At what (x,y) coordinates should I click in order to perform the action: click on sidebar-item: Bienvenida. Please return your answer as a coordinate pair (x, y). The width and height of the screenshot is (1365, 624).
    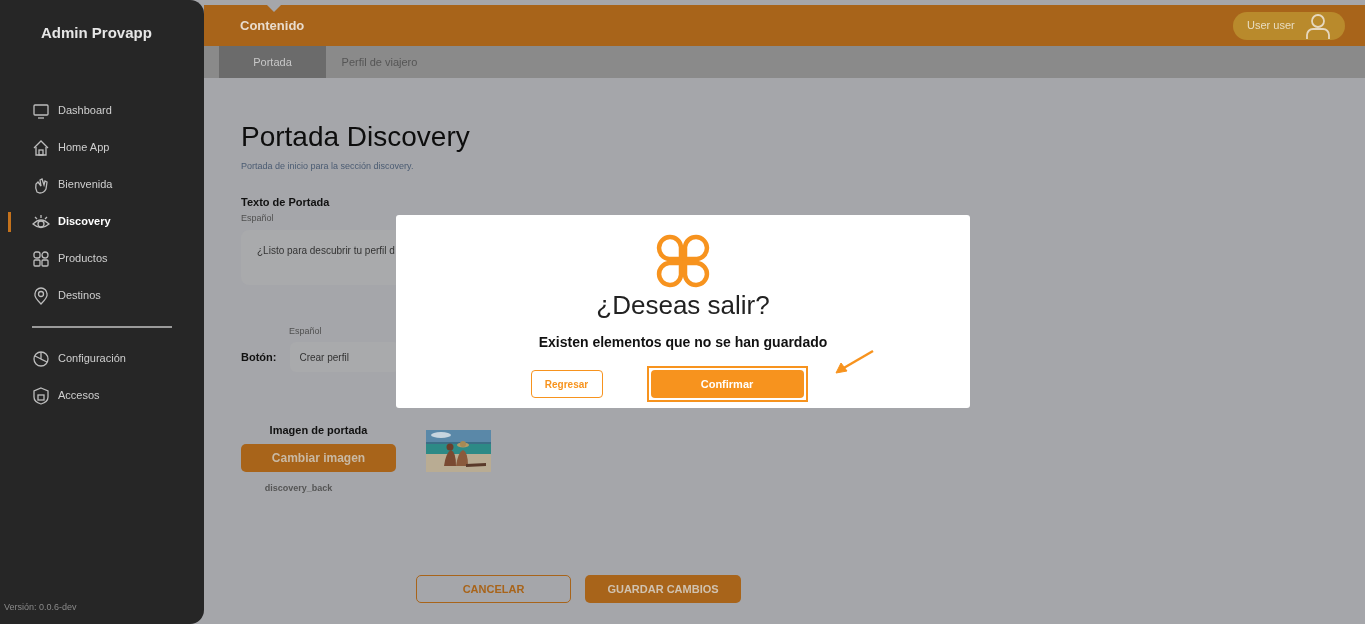
    Looking at the image, I should click on (72, 184).